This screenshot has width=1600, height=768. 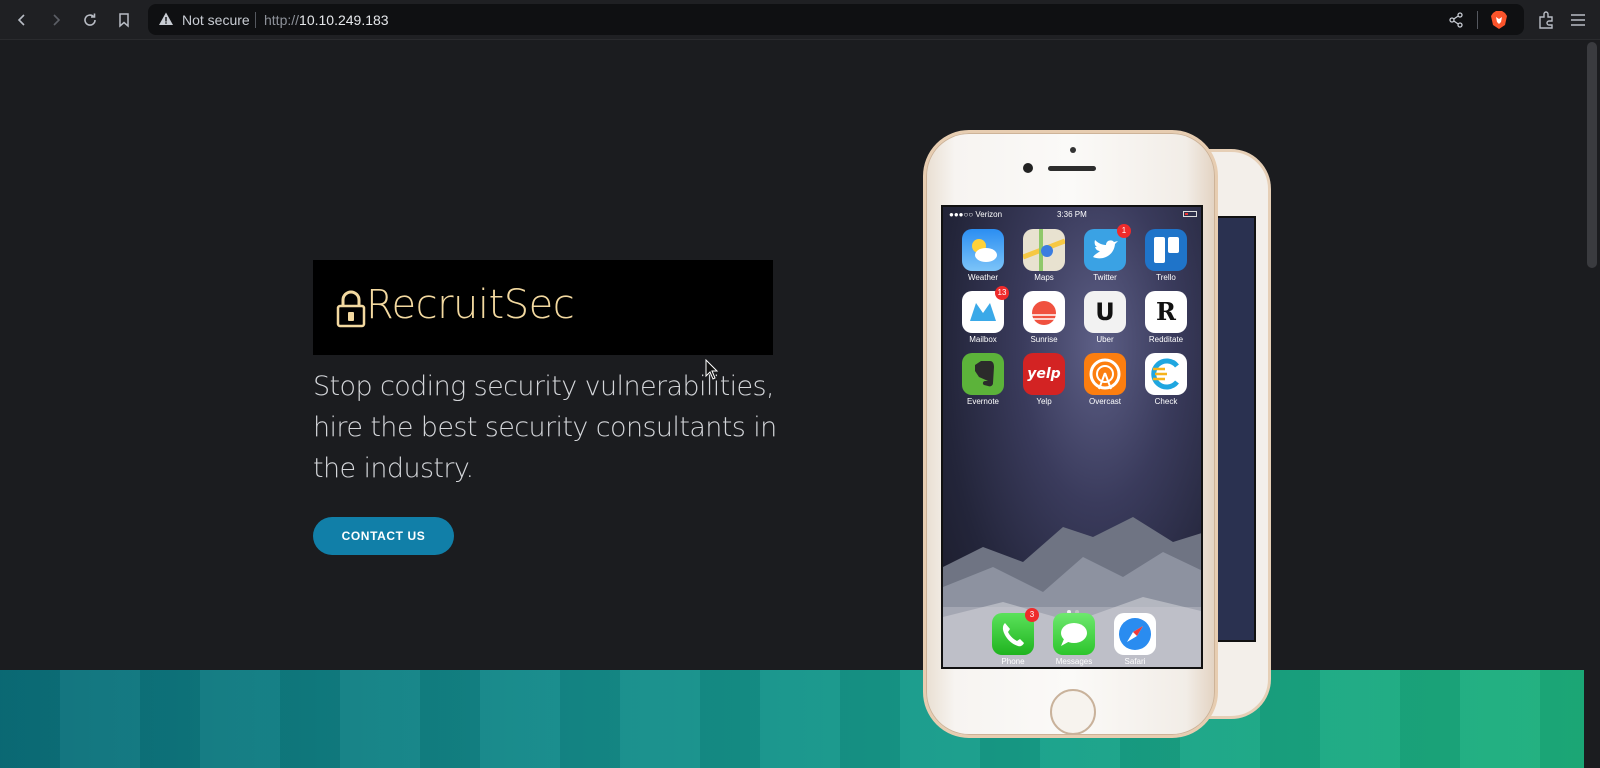 I want to click on bookmark-icon, so click(x=124, y=20).